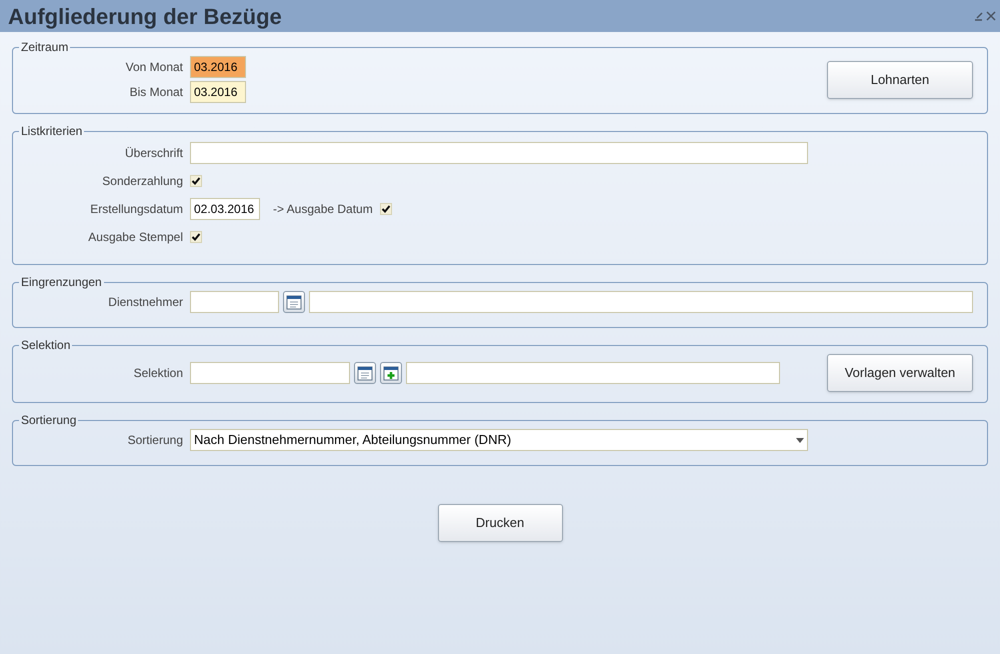 This screenshot has width=1000, height=654. Describe the element at coordinates (142, 181) in the screenshot. I see `field-label: Sonderzahlung` at that location.